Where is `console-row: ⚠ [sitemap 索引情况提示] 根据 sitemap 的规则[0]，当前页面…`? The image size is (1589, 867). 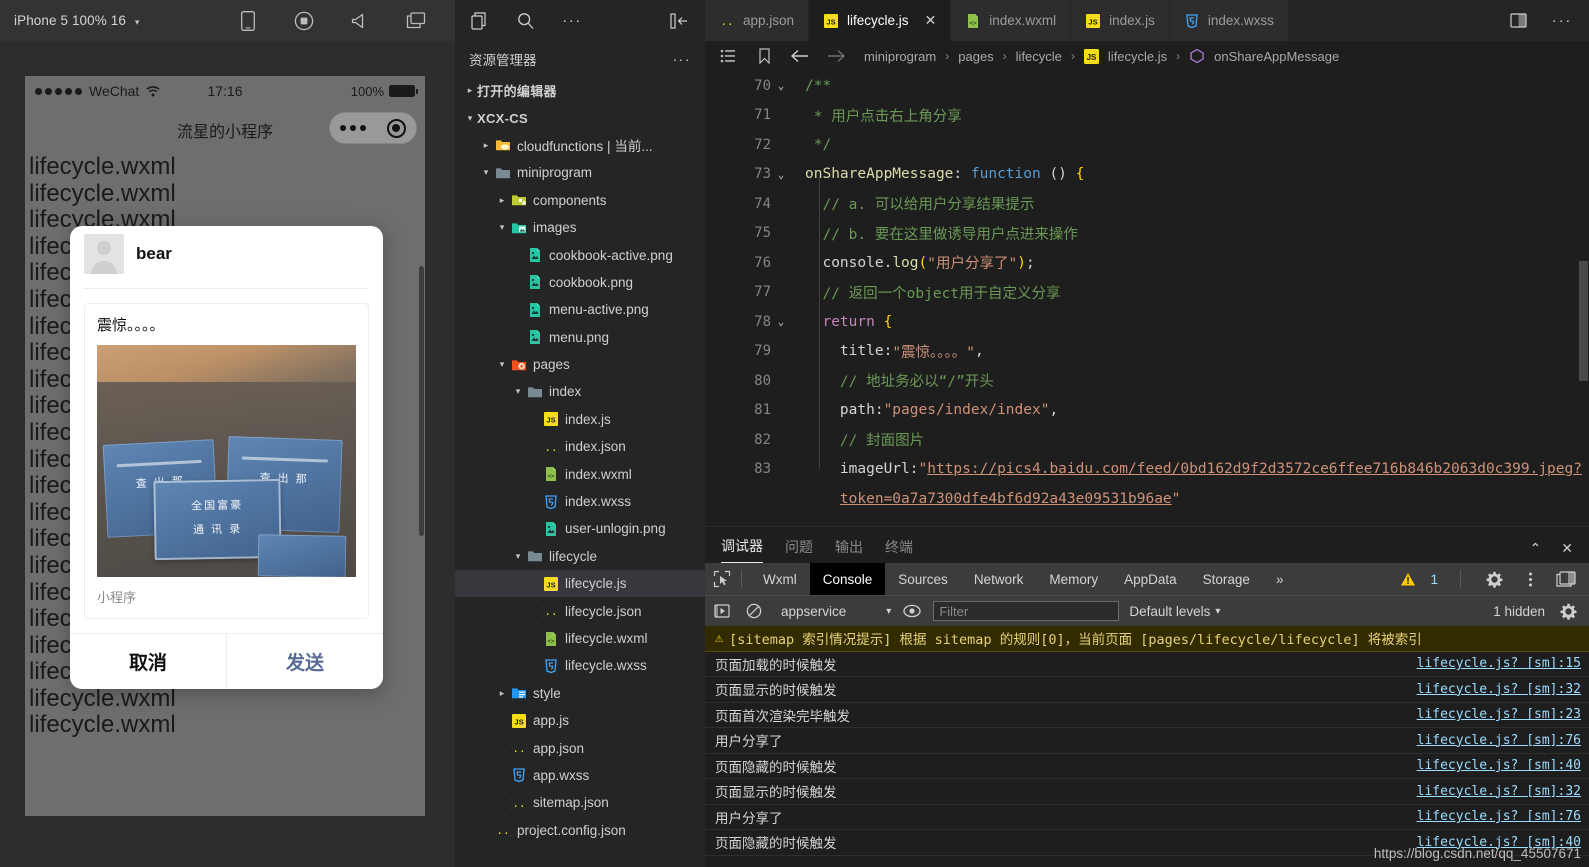 console-row: ⚠ [sitemap 索引情况提示] 根据 sitemap 的规则[0]，当前页面… is located at coordinates (1147, 639).